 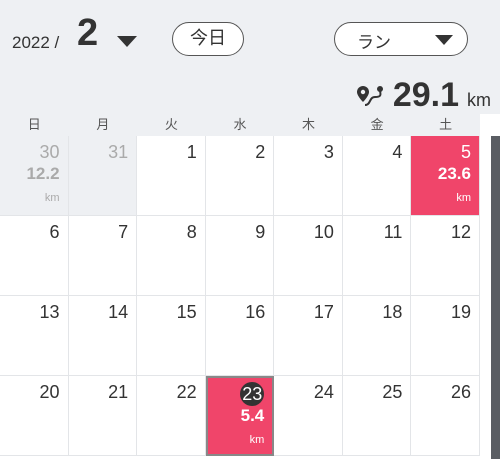 What do you see at coordinates (49, 152) in the screenshot?
I see `day-number: 30` at bounding box center [49, 152].